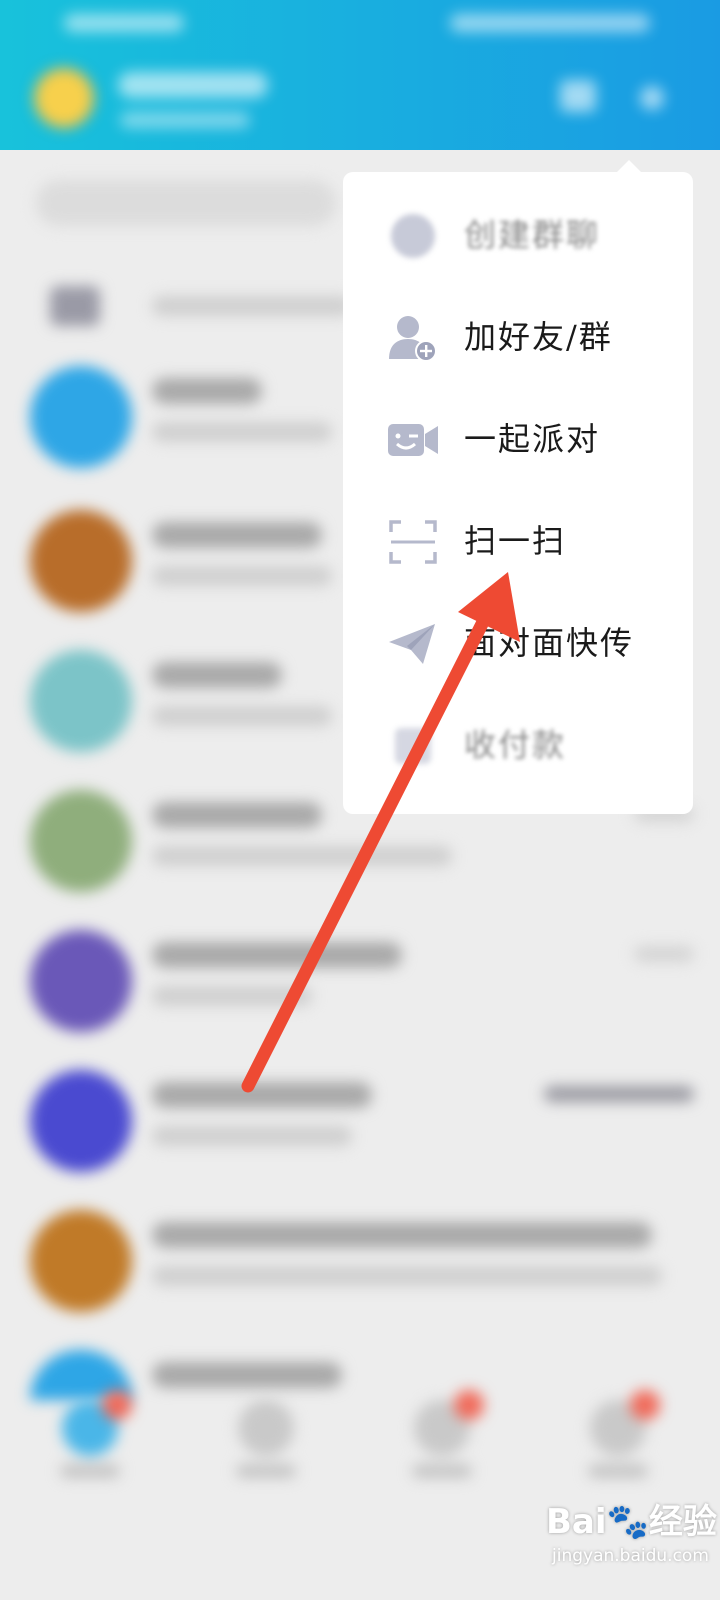  I want to click on arrow-shaft, so click(366, 853).